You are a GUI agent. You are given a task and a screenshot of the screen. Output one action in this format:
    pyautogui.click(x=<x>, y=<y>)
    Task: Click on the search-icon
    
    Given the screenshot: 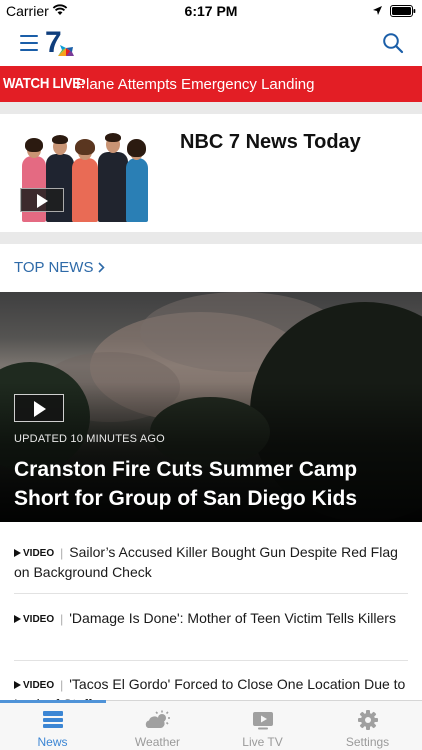 What is the action you would take?
    pyautogui.click(x=393, y=43)
    